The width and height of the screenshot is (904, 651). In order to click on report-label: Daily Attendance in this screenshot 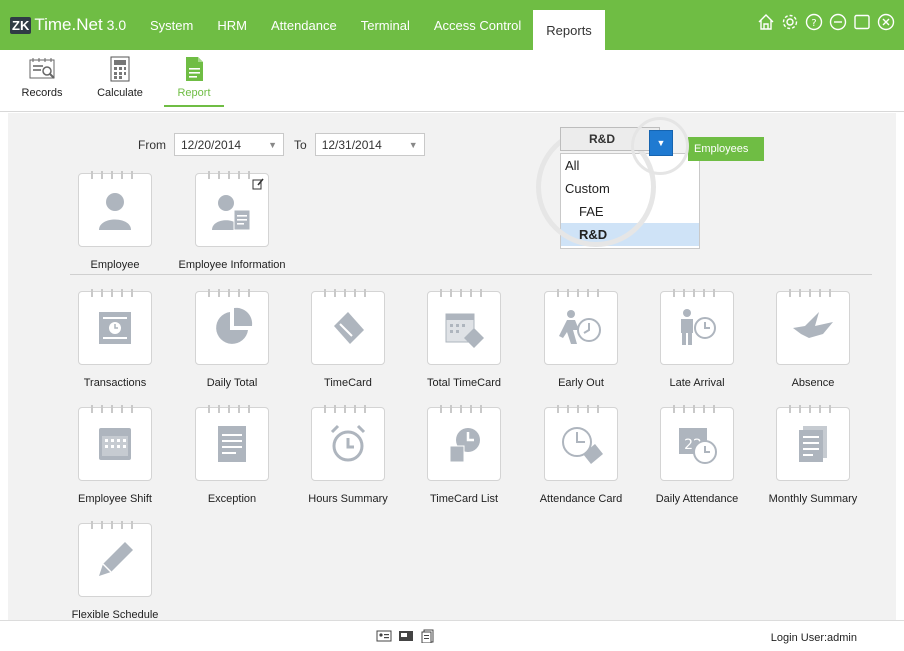, I will do `click(697, 499)`.